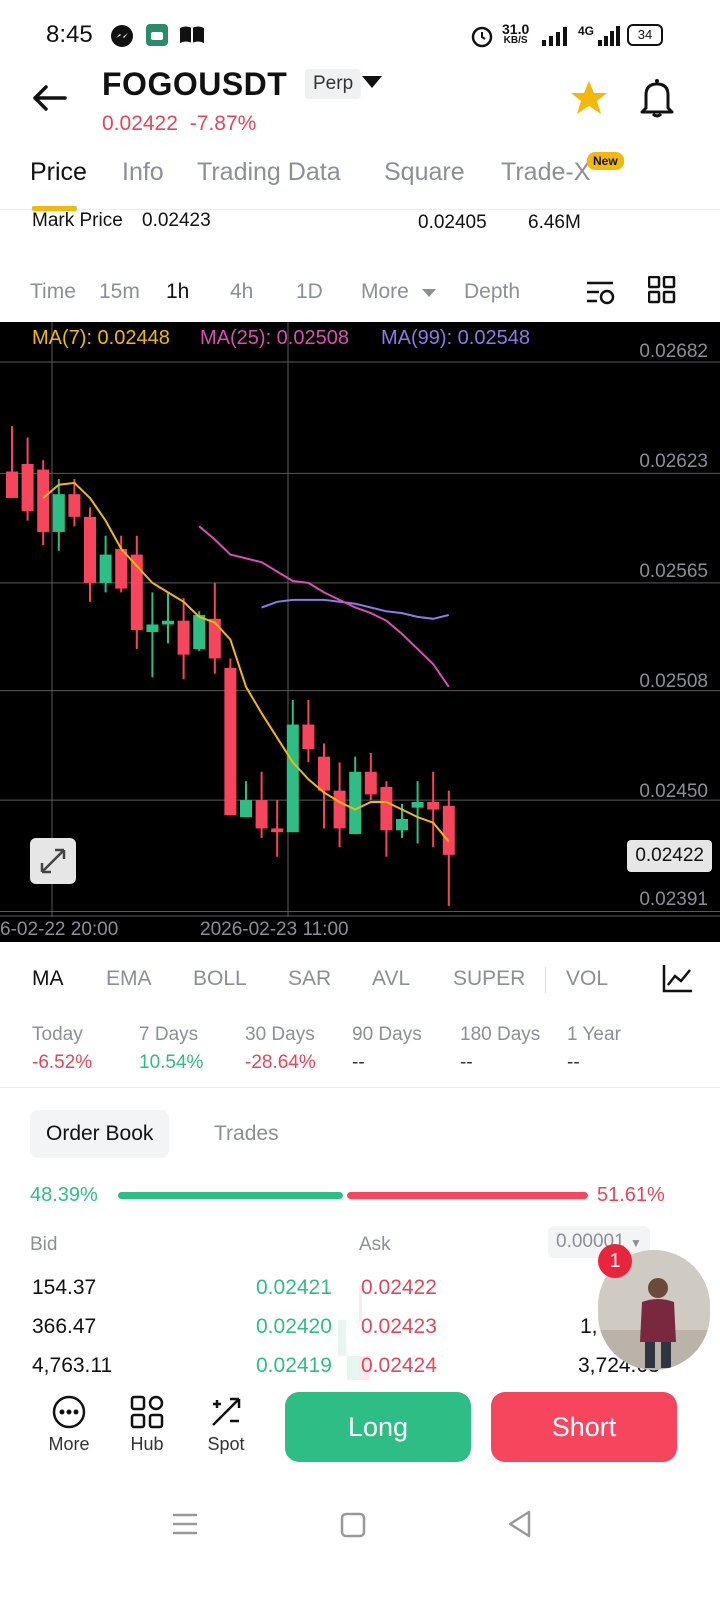 This screenshot has height=1600, width=720. I want to click on timeframe-15m: 15m, so click(119, 292).